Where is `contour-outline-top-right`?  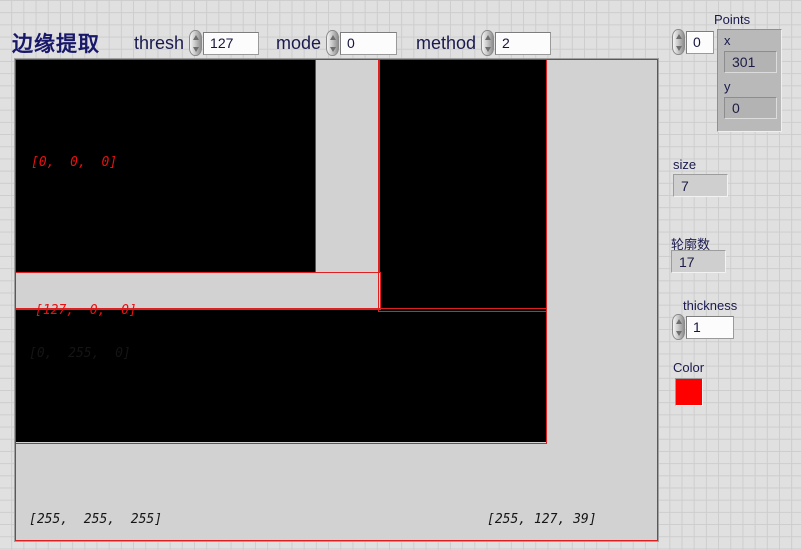 contour-outline-top-right is located at coordinates (462, 185).